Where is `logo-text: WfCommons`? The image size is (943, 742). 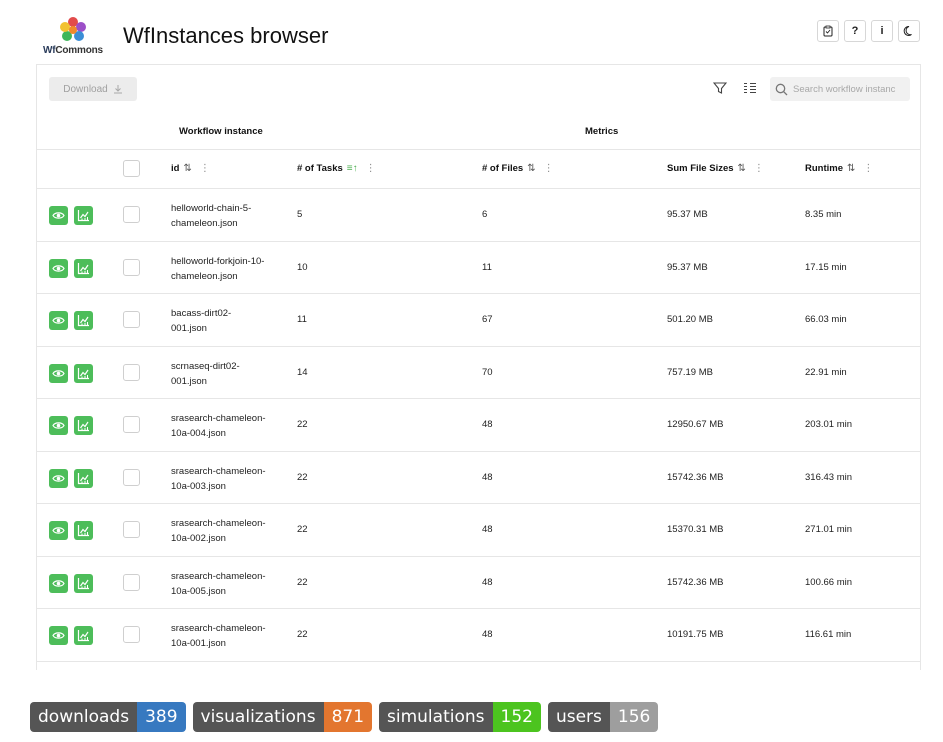
logo-text: WfCommons is located at coordinates (73, 50).